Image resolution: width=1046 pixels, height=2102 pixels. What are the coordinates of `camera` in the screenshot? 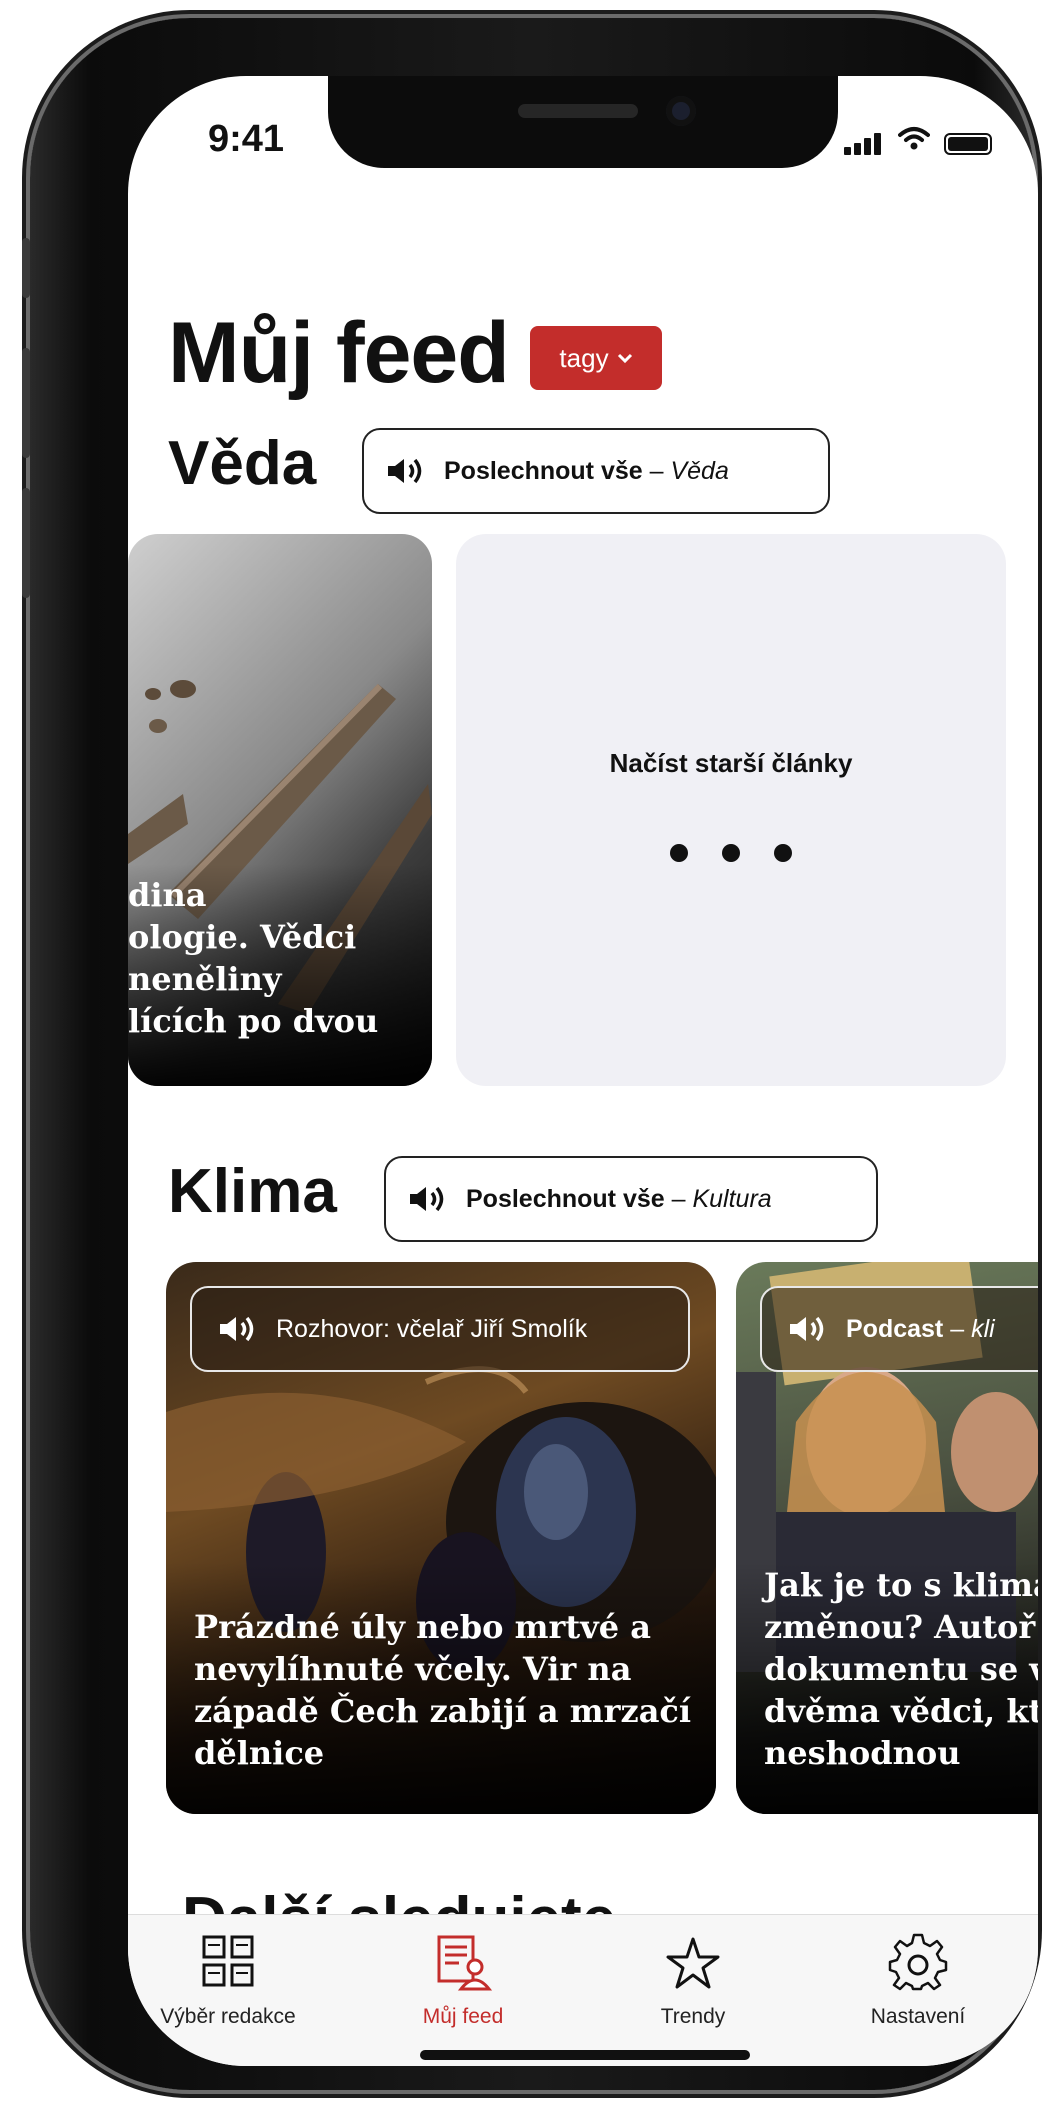 It's located at (681, 111).